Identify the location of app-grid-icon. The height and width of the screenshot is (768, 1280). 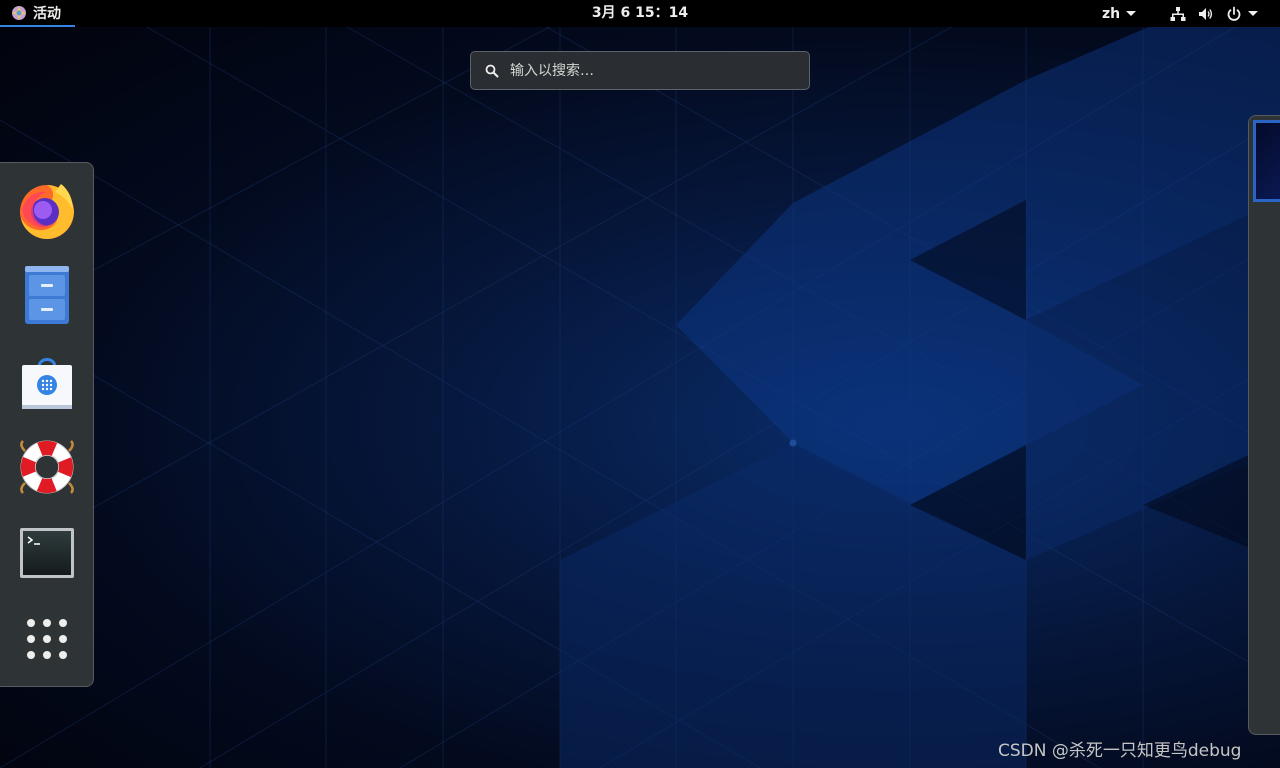
(47, 639).